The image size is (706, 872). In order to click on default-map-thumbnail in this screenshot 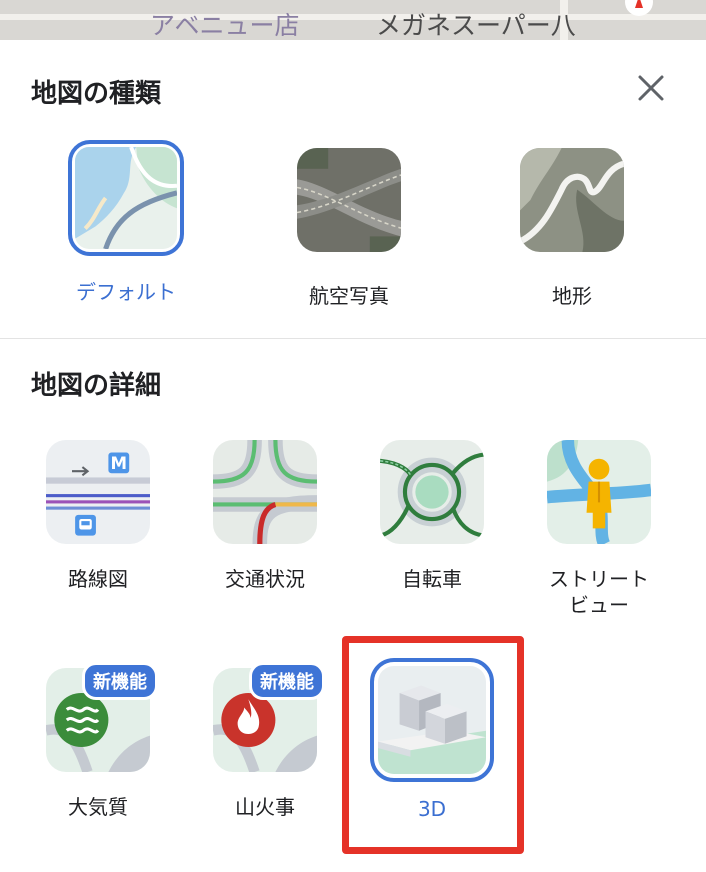, I will do `click(126, 198)`.